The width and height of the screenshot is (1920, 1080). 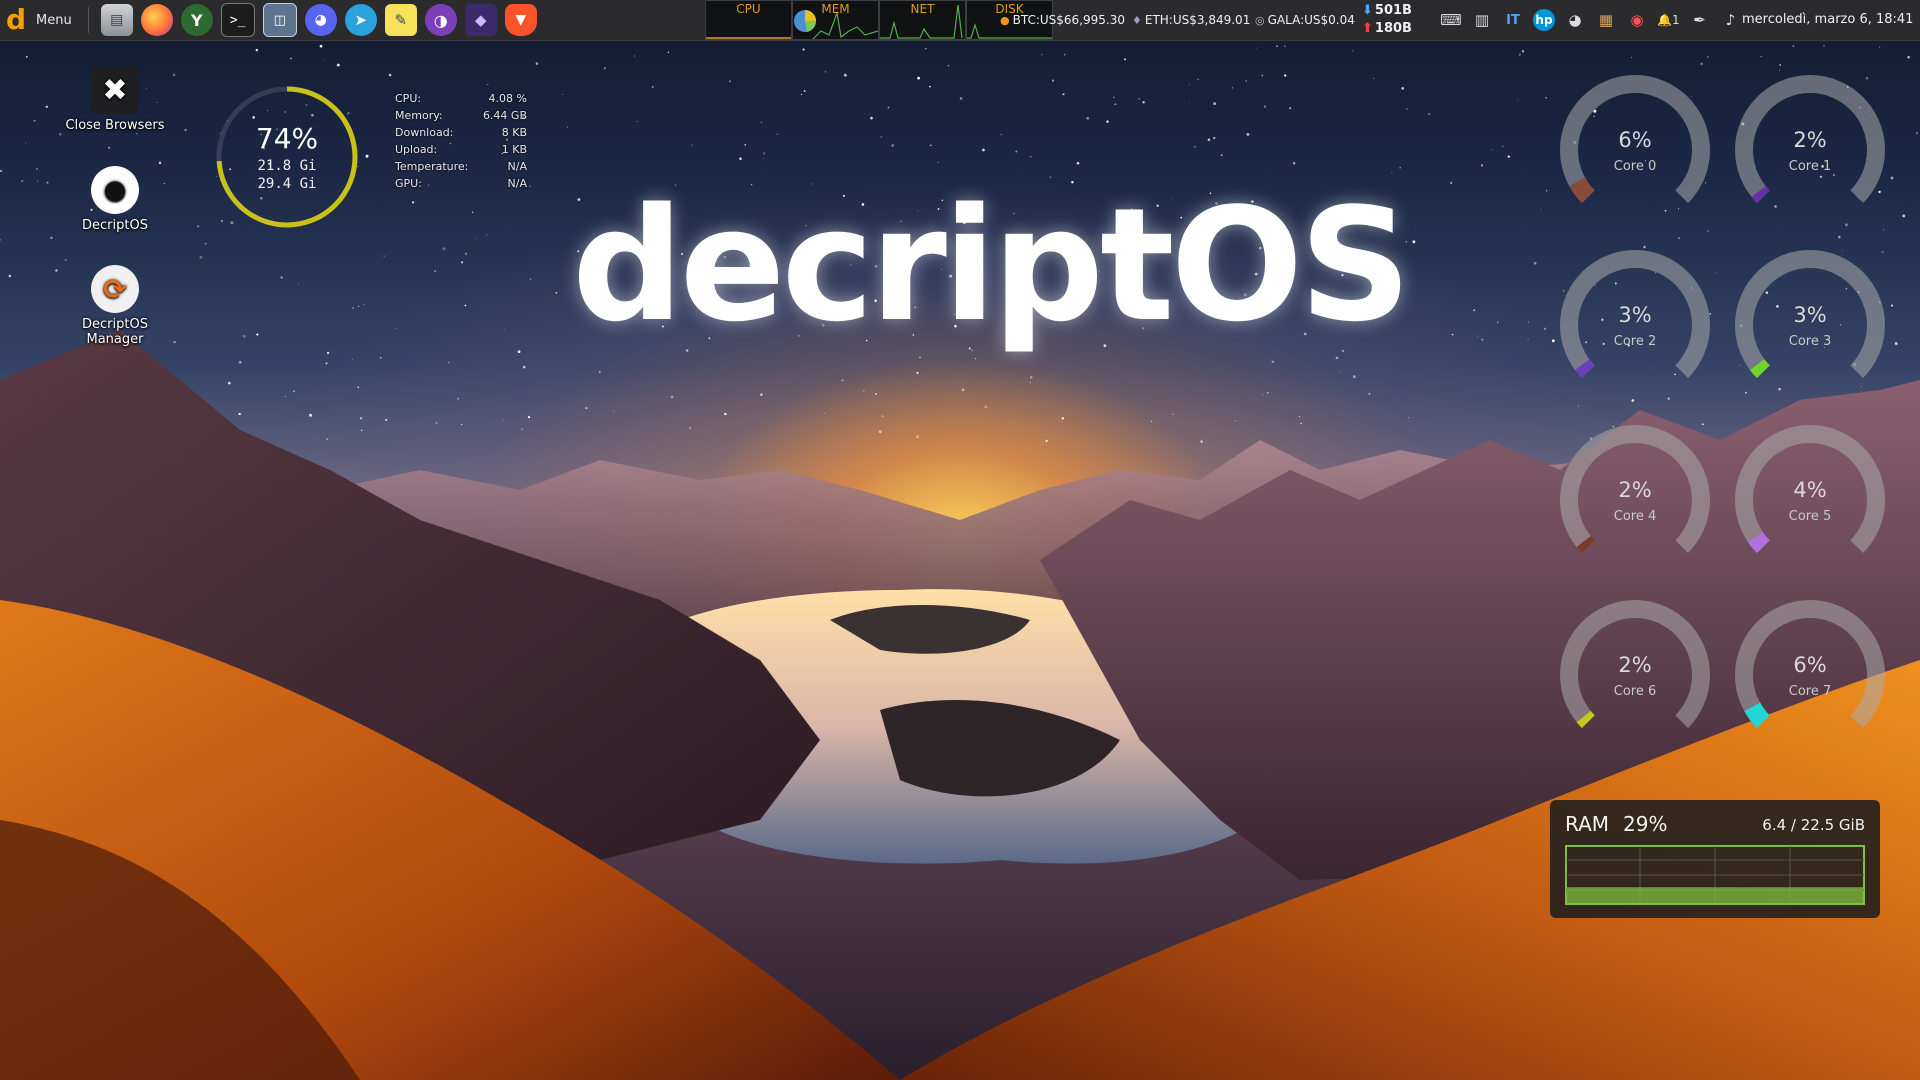 I want to click on stat-value: 1 KB, so click(x=514, y=149).